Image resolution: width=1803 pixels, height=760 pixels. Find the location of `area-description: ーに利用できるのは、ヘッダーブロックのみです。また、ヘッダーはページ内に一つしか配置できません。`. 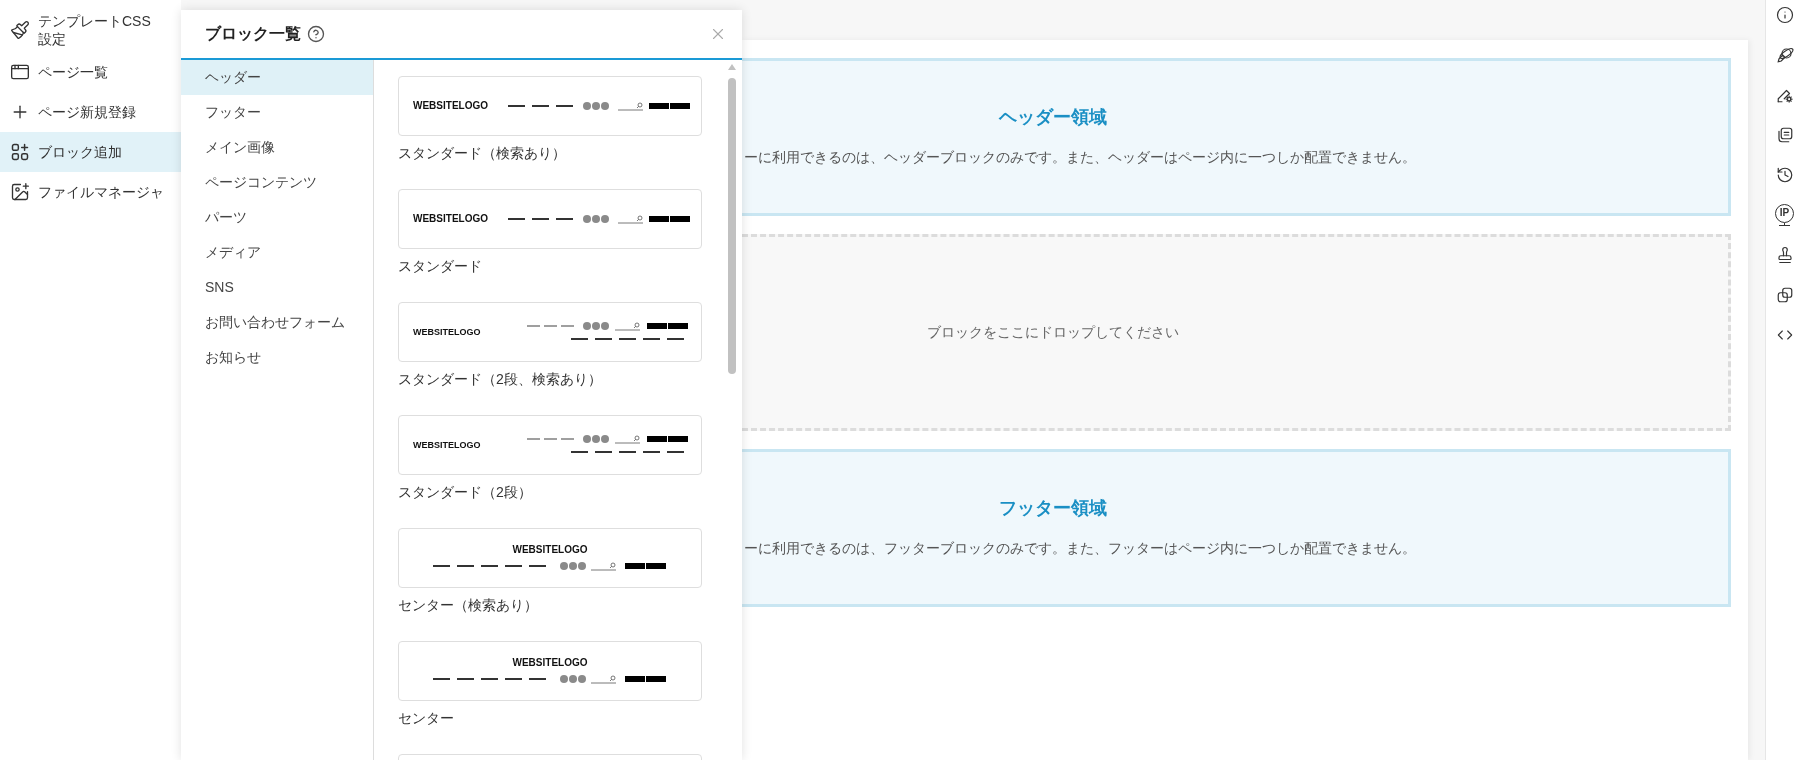

area-description: ーに利用できるのは、ヘッダーブロックのみです。また、ヘッダーはページ内に一つしか配置できません。 is located at coordinates (1080, 158).